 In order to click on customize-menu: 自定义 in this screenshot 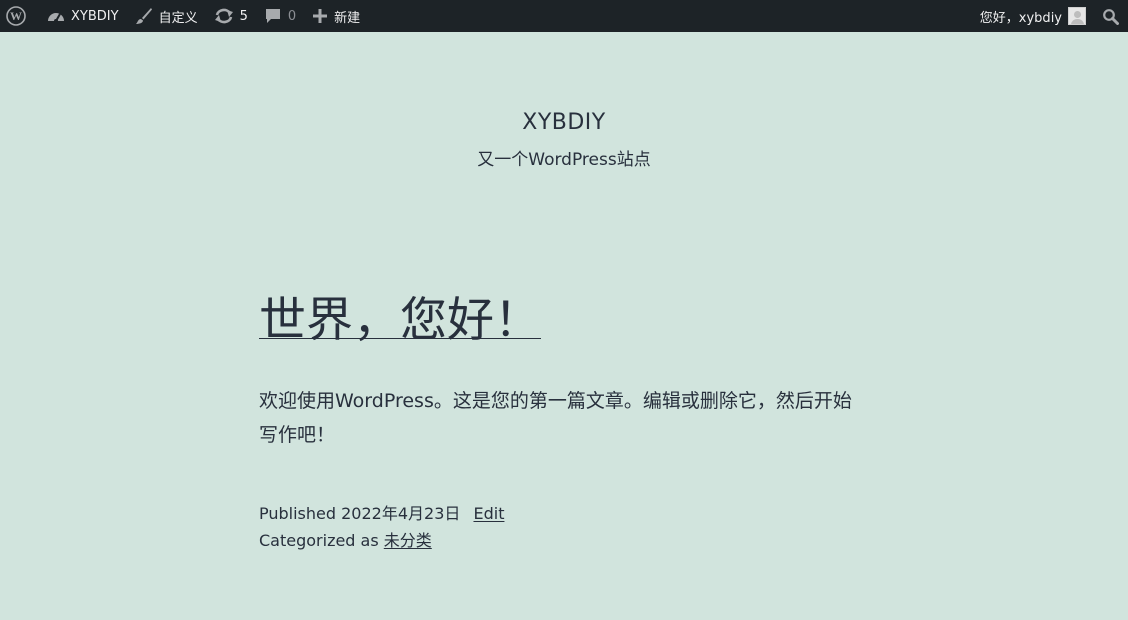, I will do `click(166, 16)`.